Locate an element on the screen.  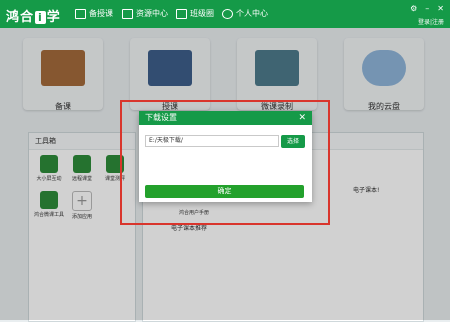
tab-label: 个人中心 is located at coordinates (252, 13).